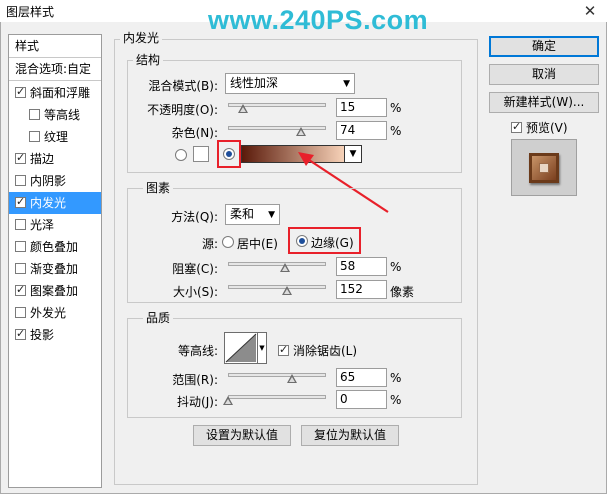  Describe the element at coordinates (350, 435) in the screenshot. I see `reset-default-button: 复位为默认值` at that location.